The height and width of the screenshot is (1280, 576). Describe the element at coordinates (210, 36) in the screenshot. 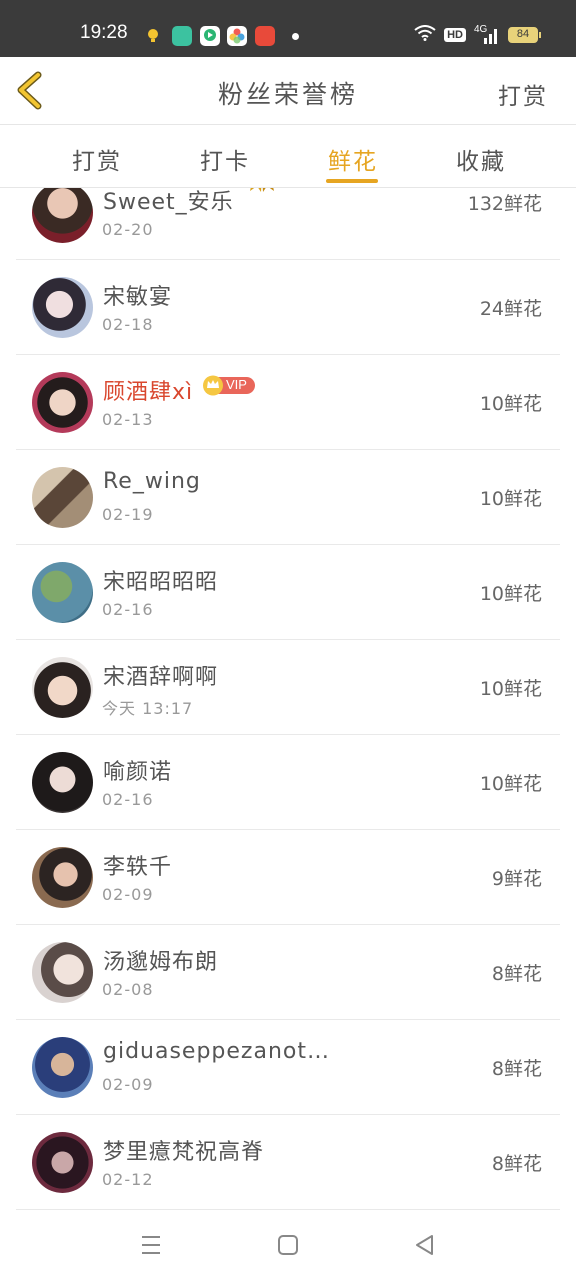

I see `video-app-notification-icon` at that location.